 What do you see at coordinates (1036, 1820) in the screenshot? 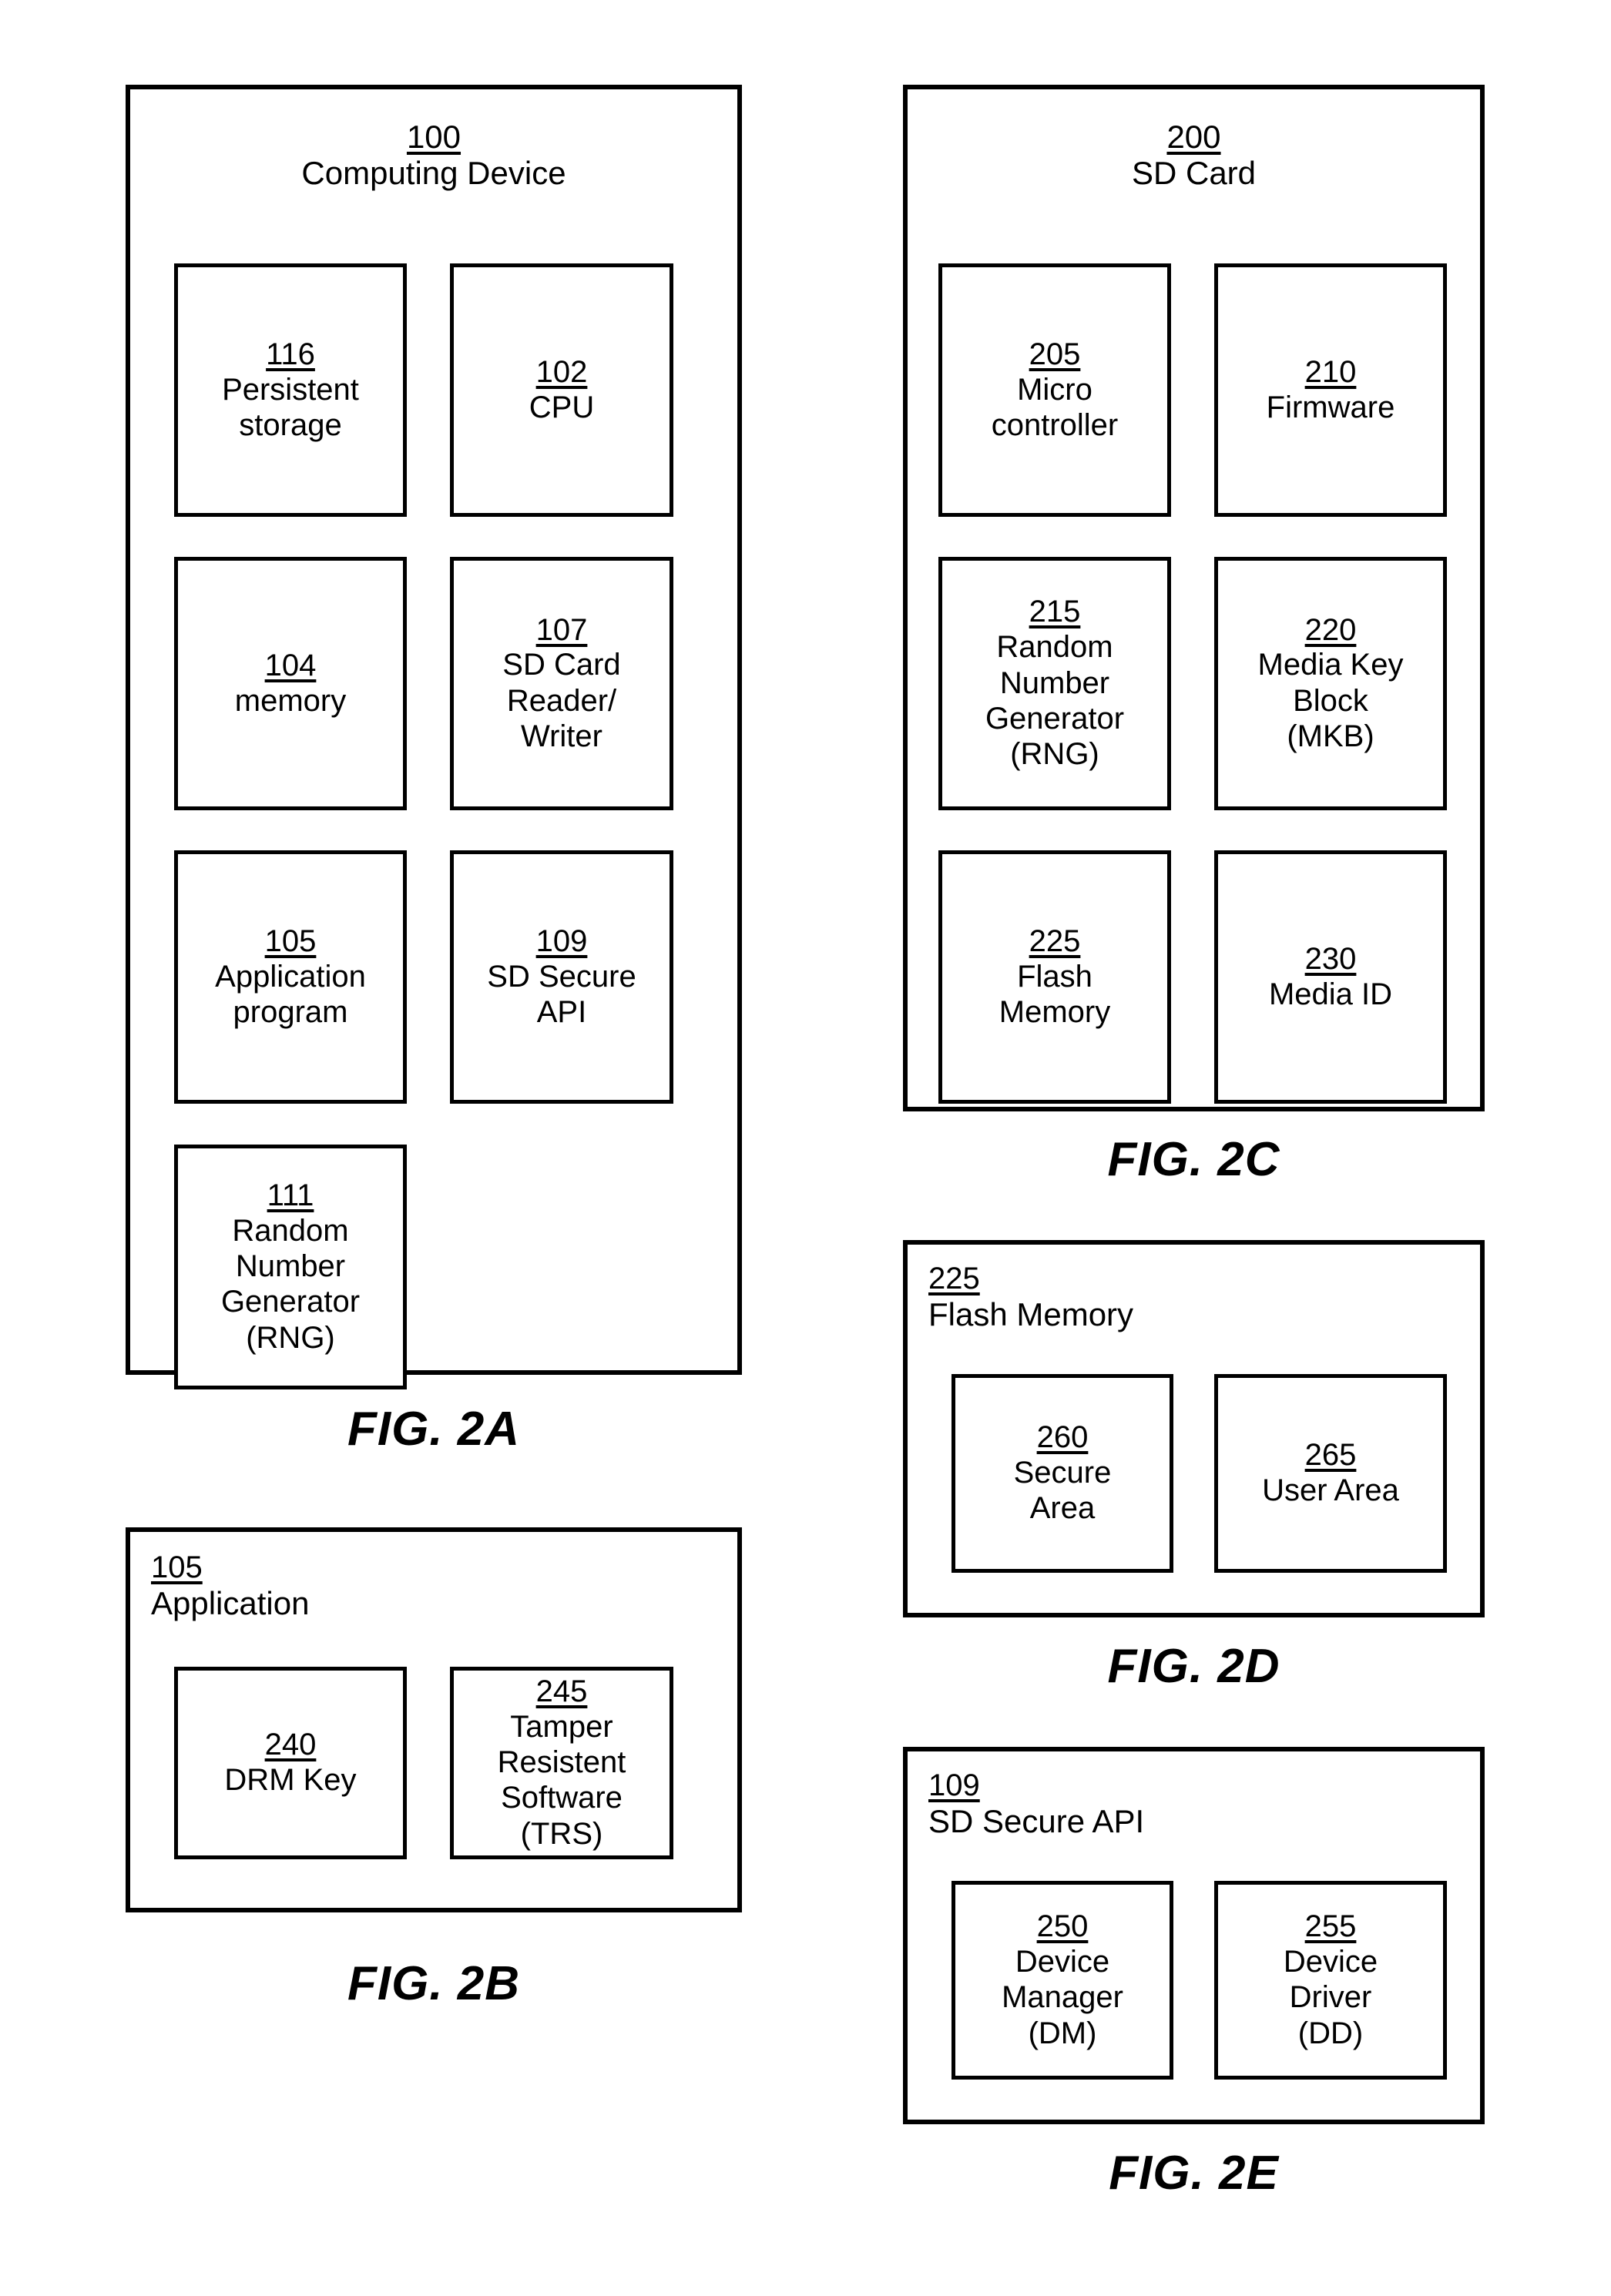
I see `figure-2e-title: SD Secure API` at bounding box center [1036, 1820].